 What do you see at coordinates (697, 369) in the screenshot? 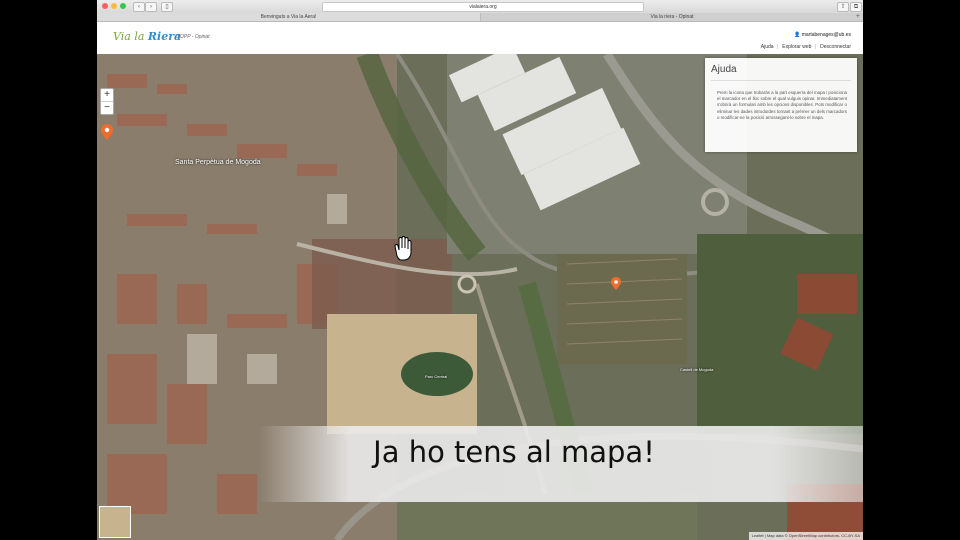
I see `castle-label: Castell de Mogoda` at bounding box center [697, 369].